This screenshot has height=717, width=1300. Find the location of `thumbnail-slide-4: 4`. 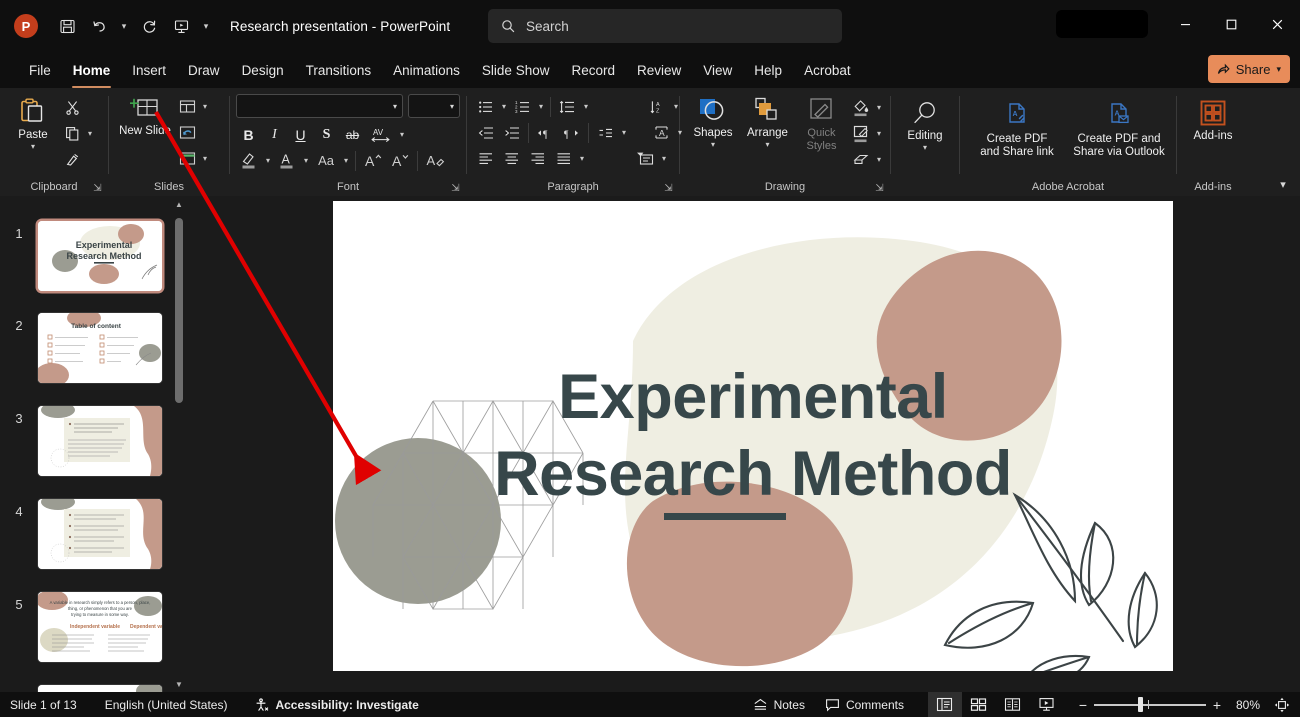

thumbnail-slide-4: 4 is located at coordinates (93, 540).